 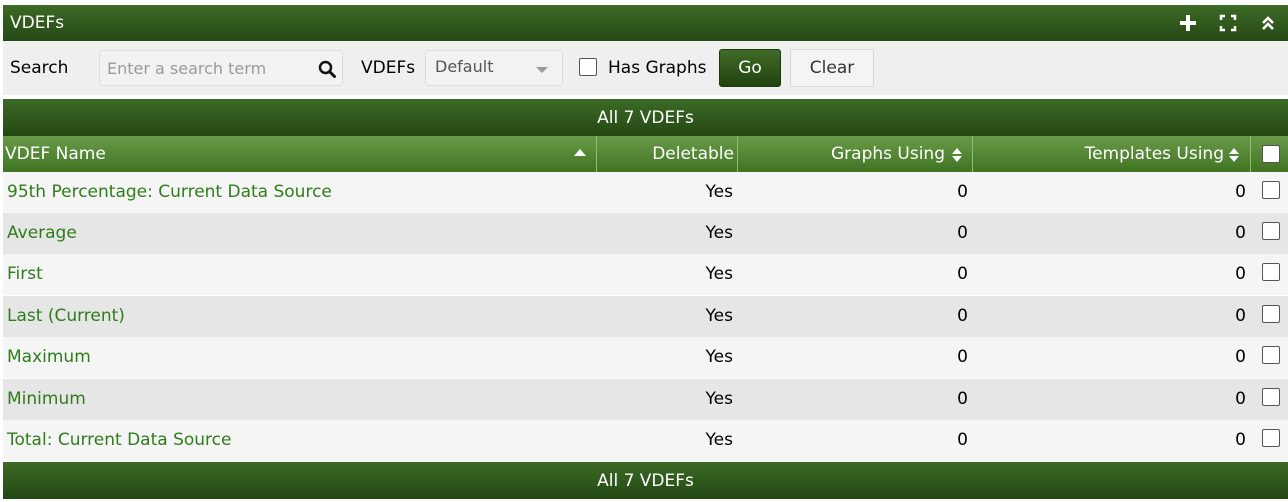 I want to click on vdef-name-link: Last (Current), so click(x=66, y=316).